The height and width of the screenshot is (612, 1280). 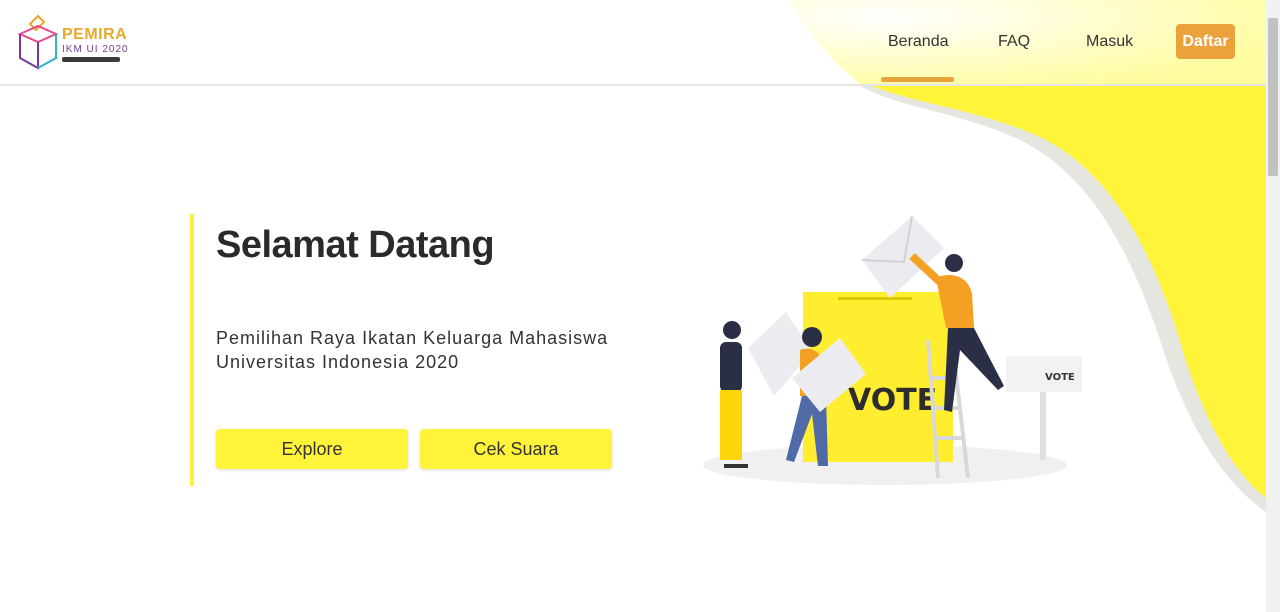 I want to click on nav-masuk: Masuk, so click(x=1109, y=42).